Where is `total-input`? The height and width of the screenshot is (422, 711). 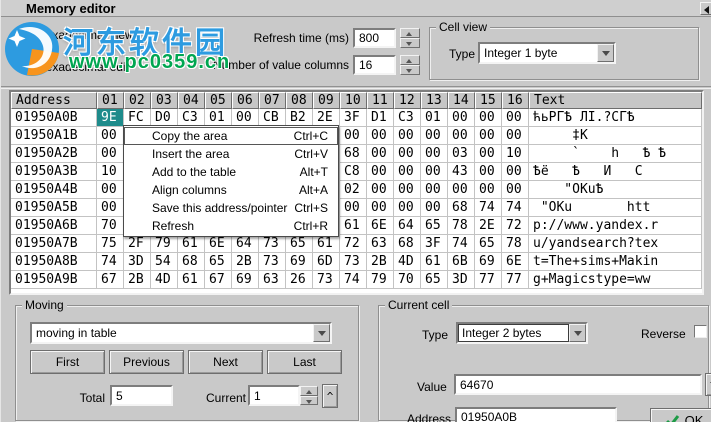
total-input is located at coordinates (141, 395).